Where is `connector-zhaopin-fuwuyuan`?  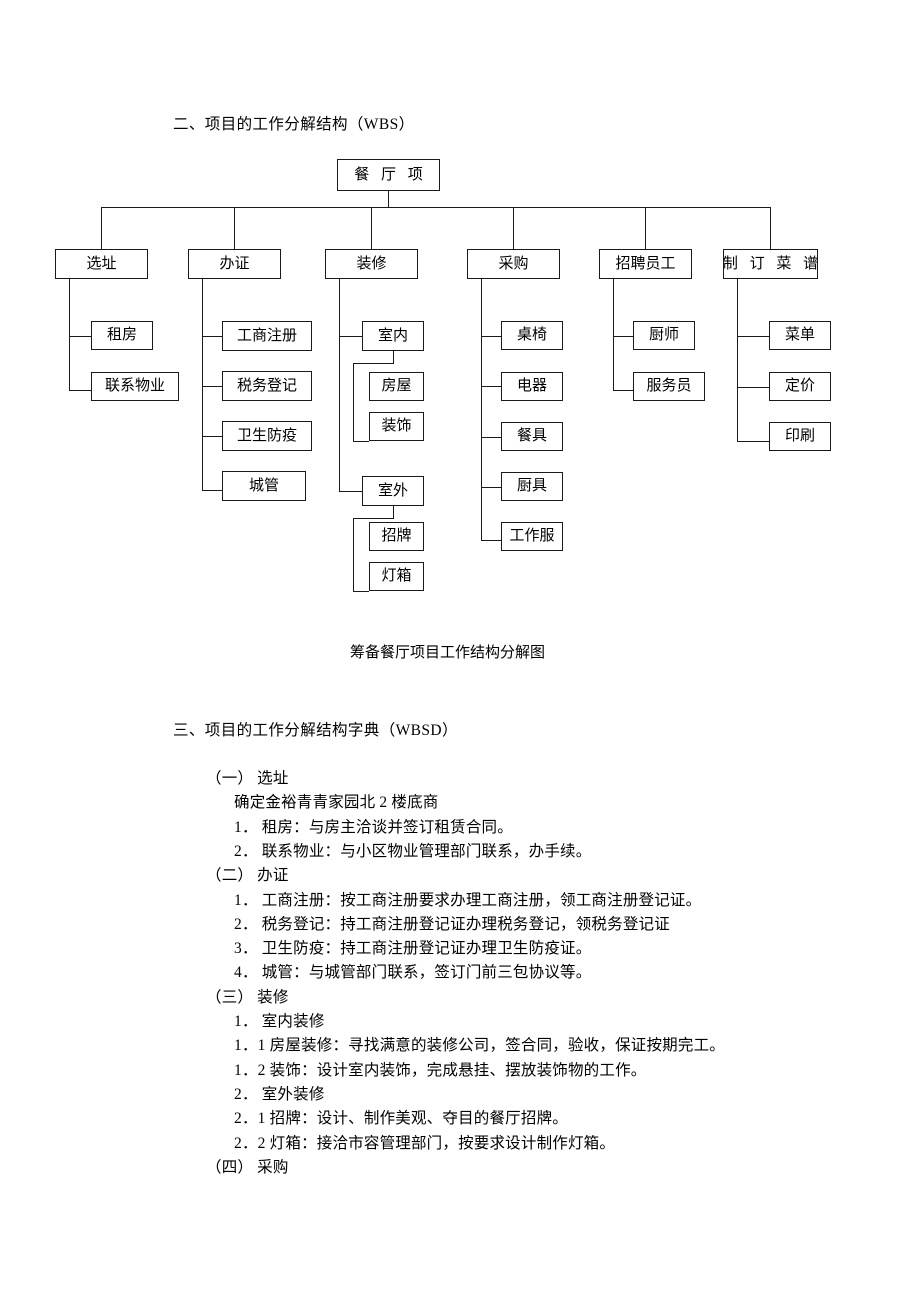
connector-zhaopin-fuwuyuan is located at coordinates (623, 391).